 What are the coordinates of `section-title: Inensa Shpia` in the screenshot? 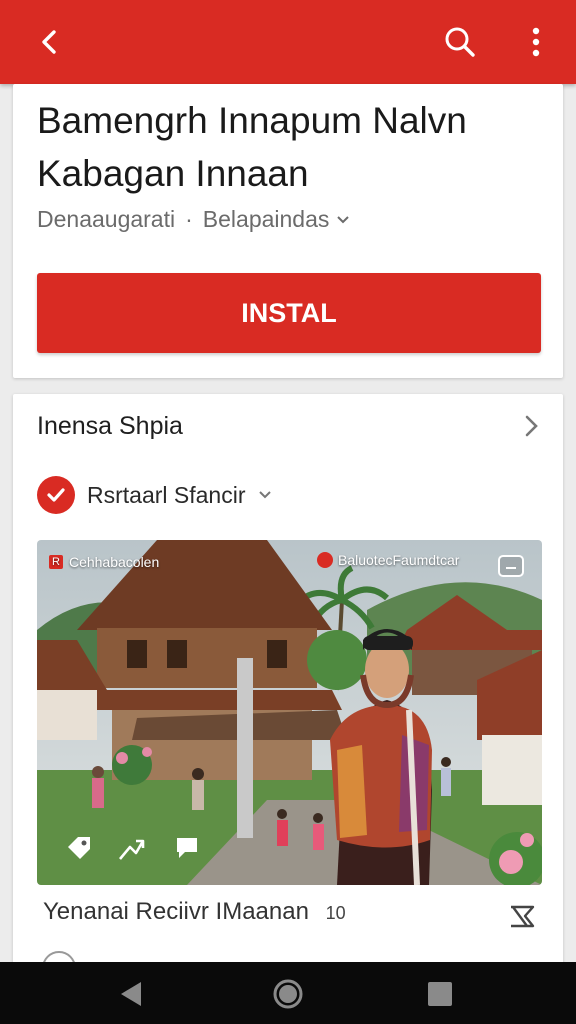 It's located at (110, 426).